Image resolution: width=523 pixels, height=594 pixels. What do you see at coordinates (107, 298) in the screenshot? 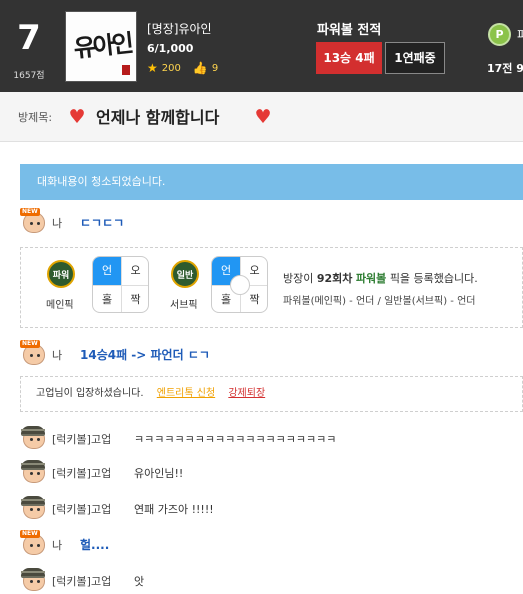
I see `pick-odd: 홀` at bounding box center [107, 298].